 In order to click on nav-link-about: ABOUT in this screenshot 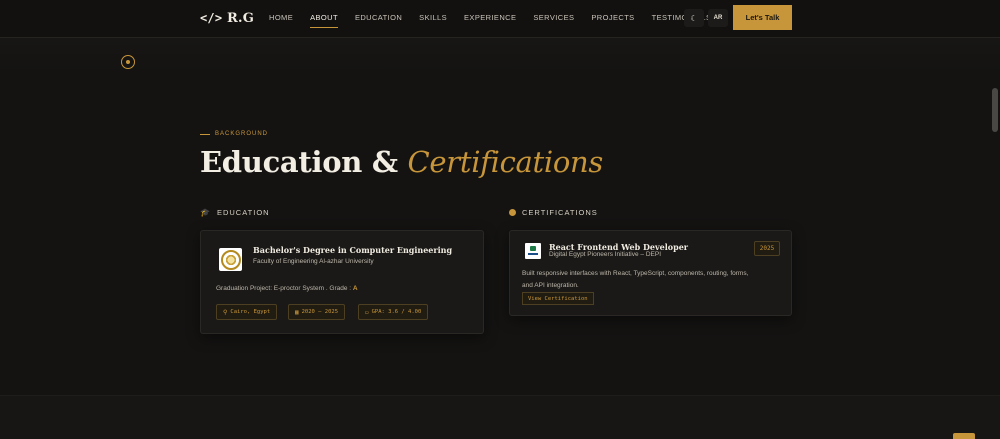, I will do `click(324, 20)`.